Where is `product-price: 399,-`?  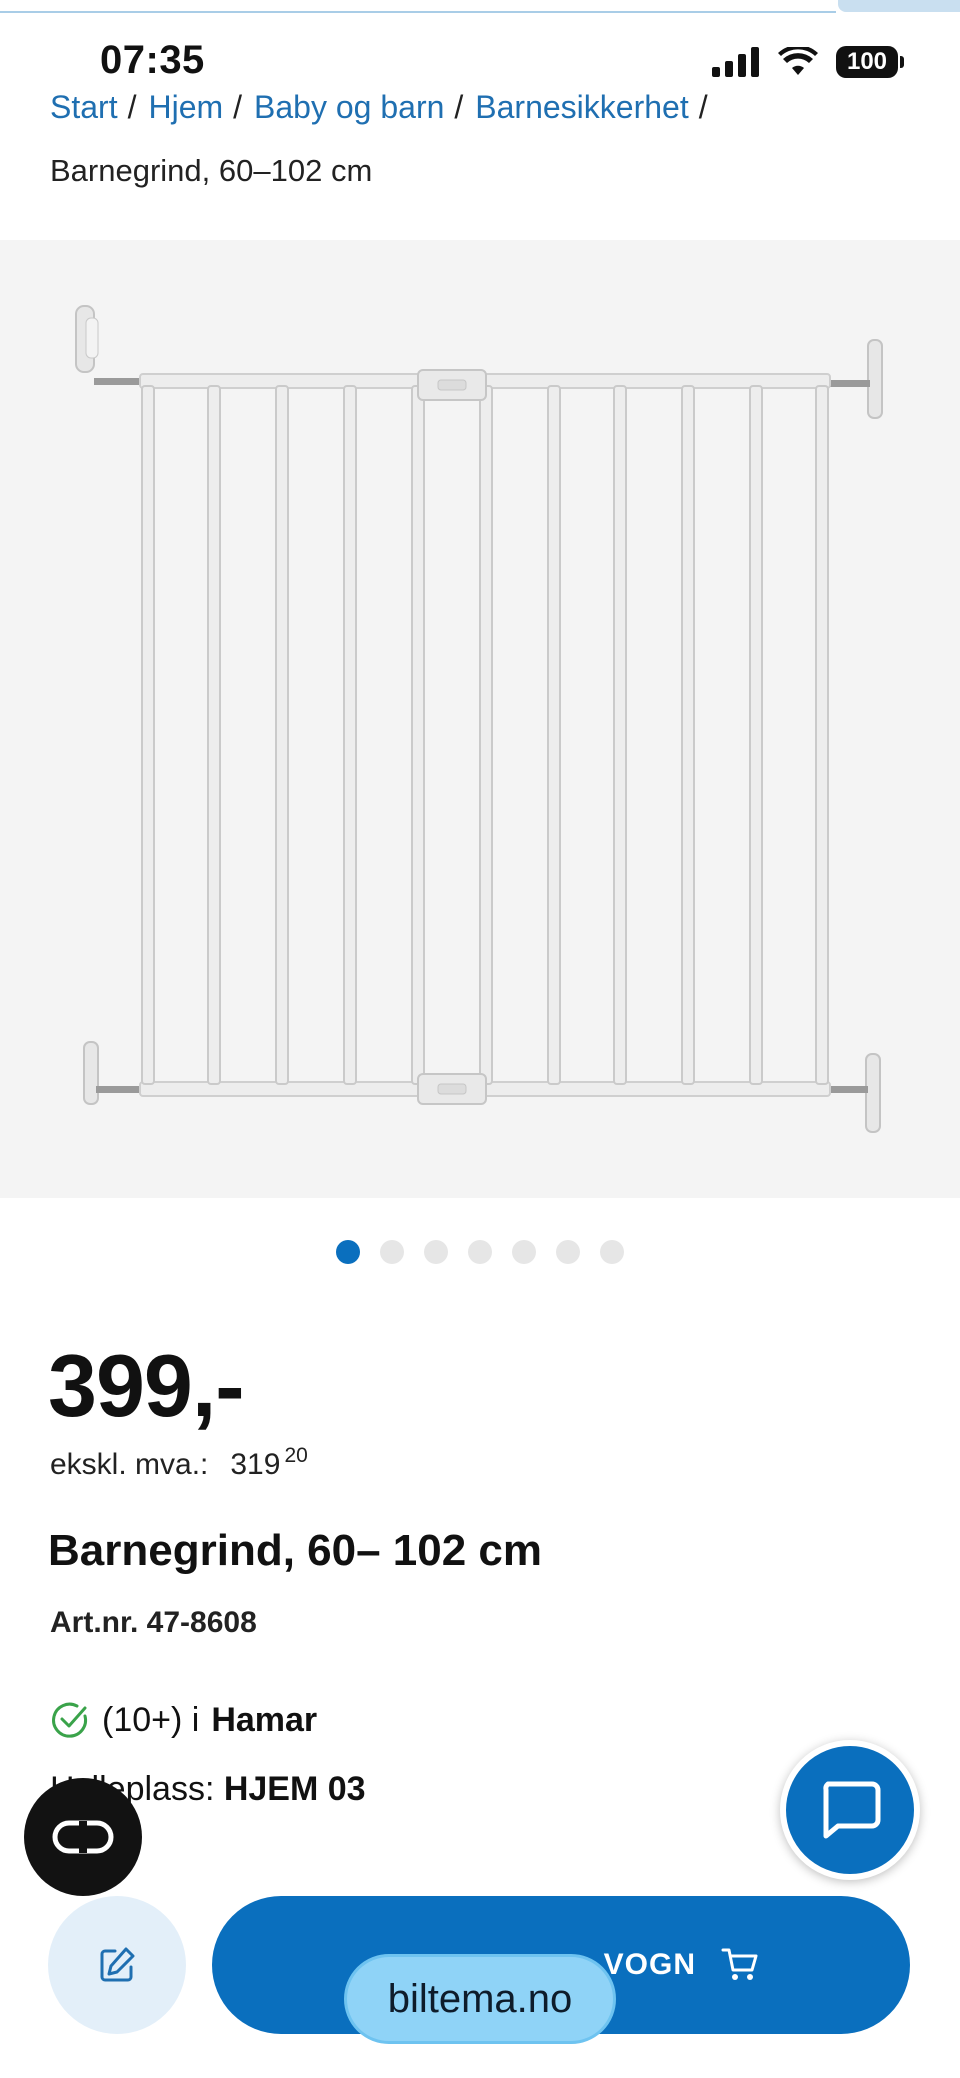
product-price: 399,- is located at coordinates (146, 1385).